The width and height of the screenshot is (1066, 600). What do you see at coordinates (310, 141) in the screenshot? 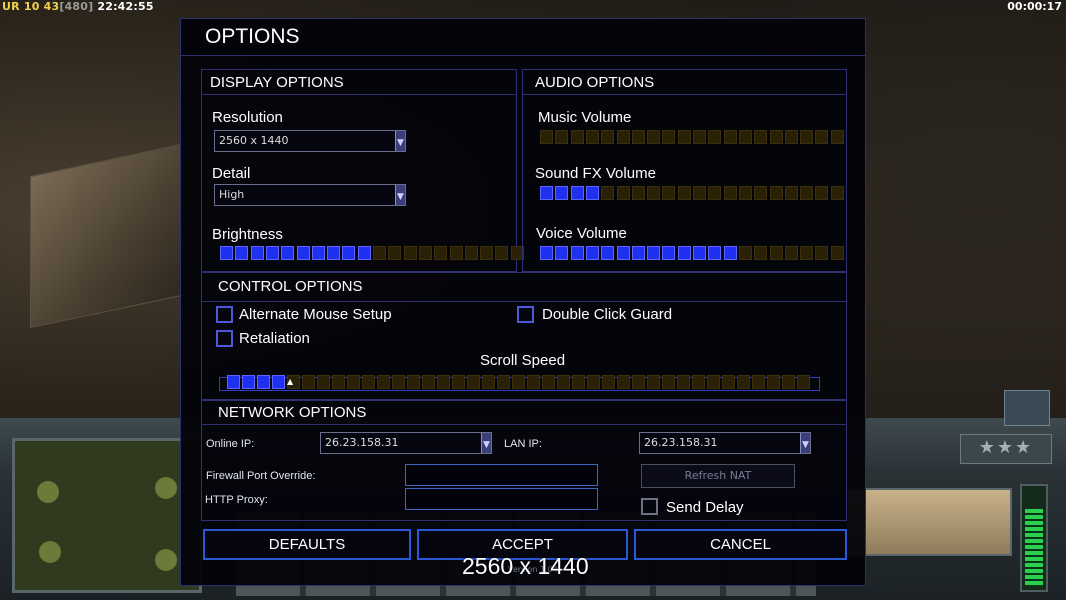
I see `resolution-dropdown: 2560 x 1440 ▼` at bounding box center [310, 141].